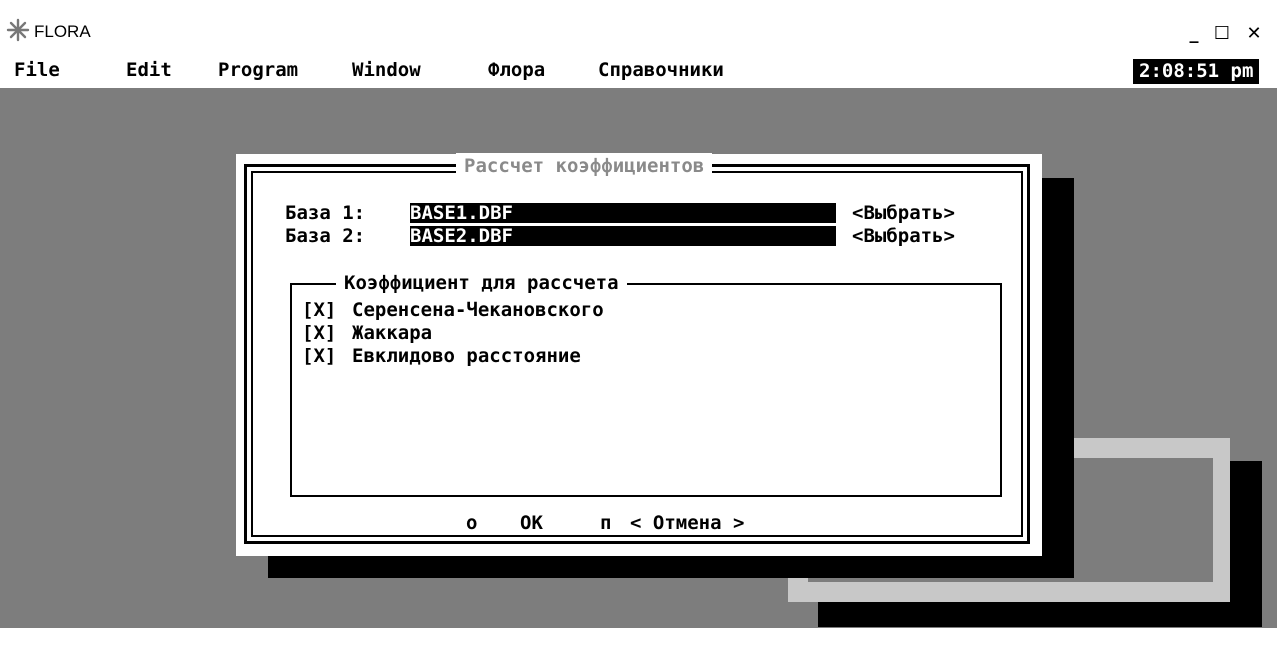 This screenshot has height=654, width=1277. What do you see at coordinates (325, 236) in the screenshot?
I see `base2-label: База 2:` at bounding box center [325, 236].